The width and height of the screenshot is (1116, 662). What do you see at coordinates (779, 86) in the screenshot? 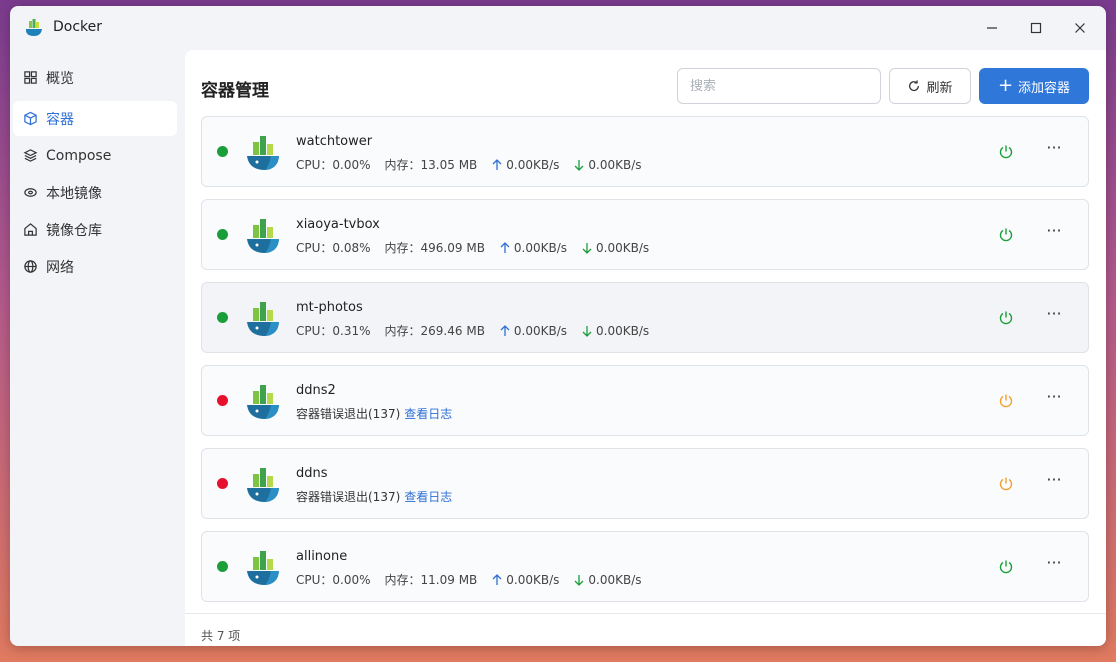
I see `search-input` at bounding box center [779, 86].